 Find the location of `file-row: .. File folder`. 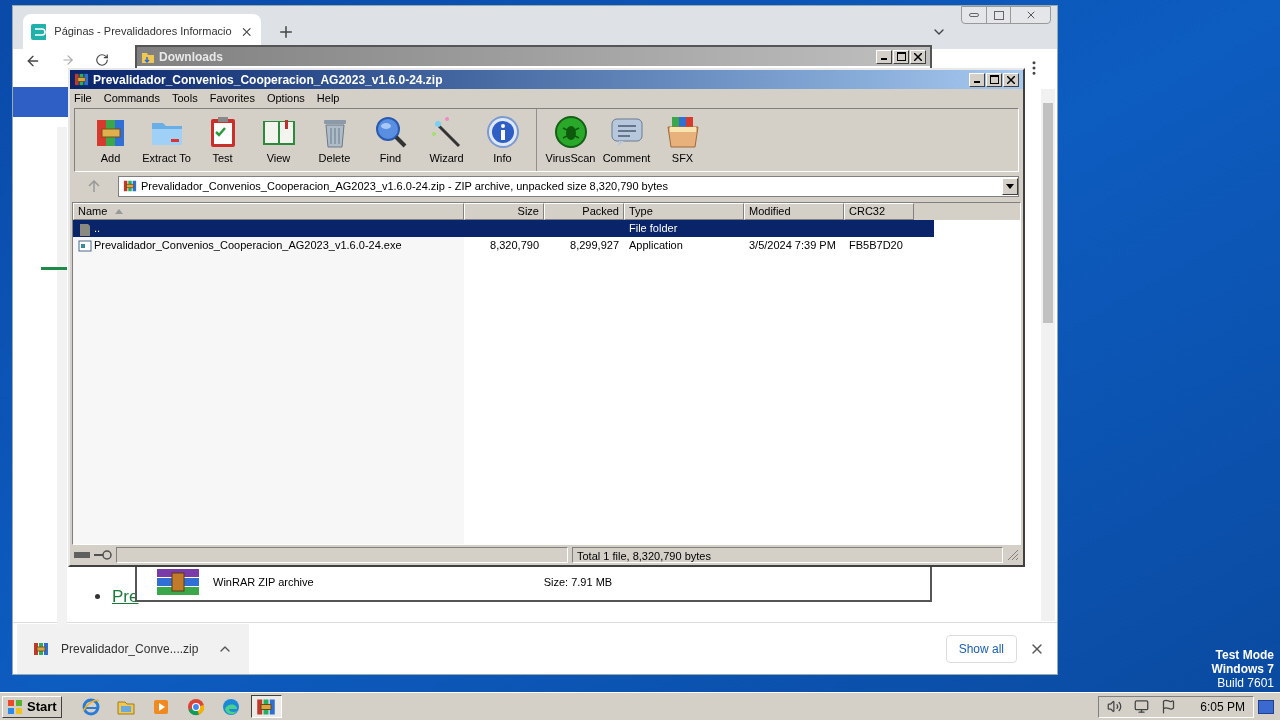

file-row: .. File folder is located at coordinates (503, 228).